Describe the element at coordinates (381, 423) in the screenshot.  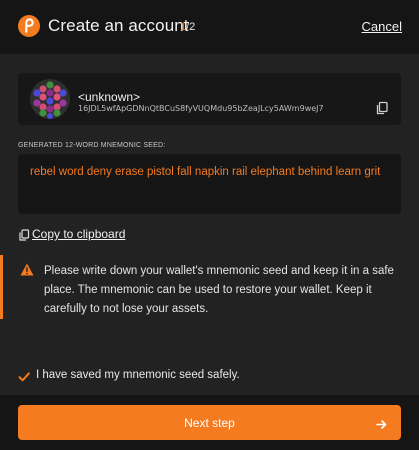
I see `arrow-right-icon` at that location.